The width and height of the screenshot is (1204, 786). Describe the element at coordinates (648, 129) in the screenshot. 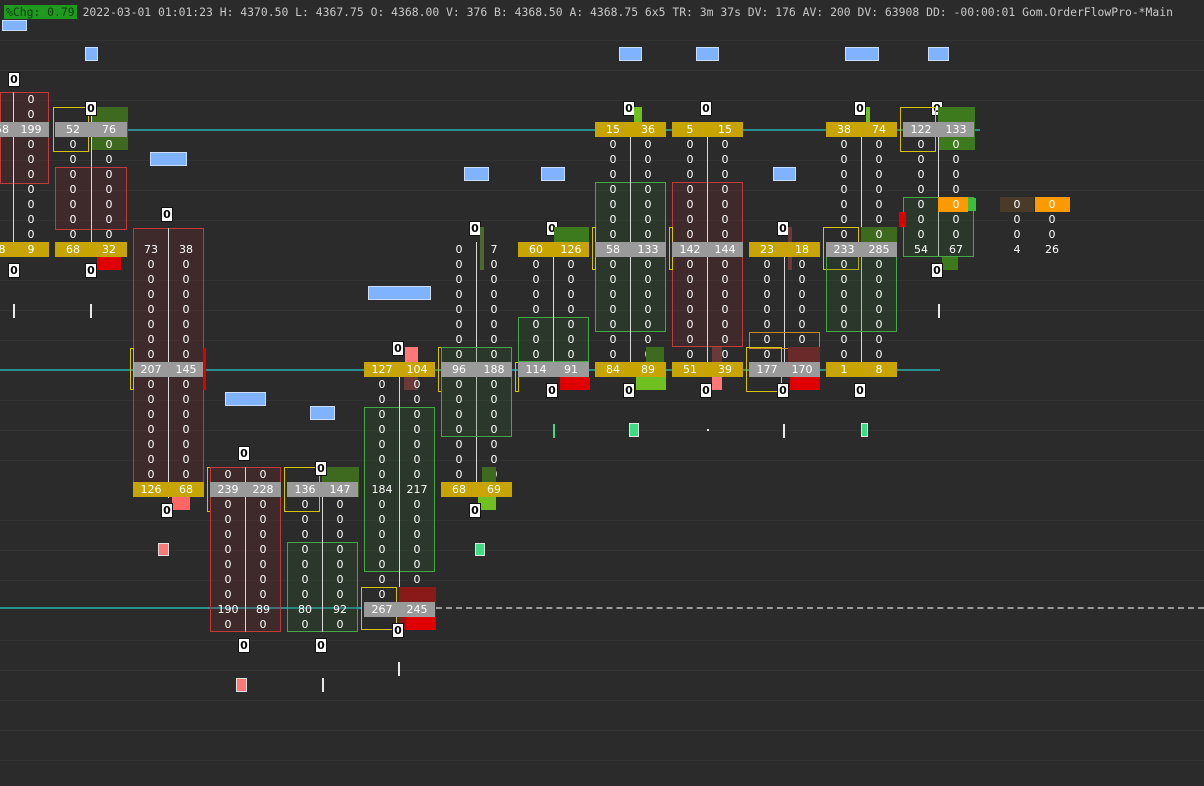

I see `bar-ask: 36` at that location.